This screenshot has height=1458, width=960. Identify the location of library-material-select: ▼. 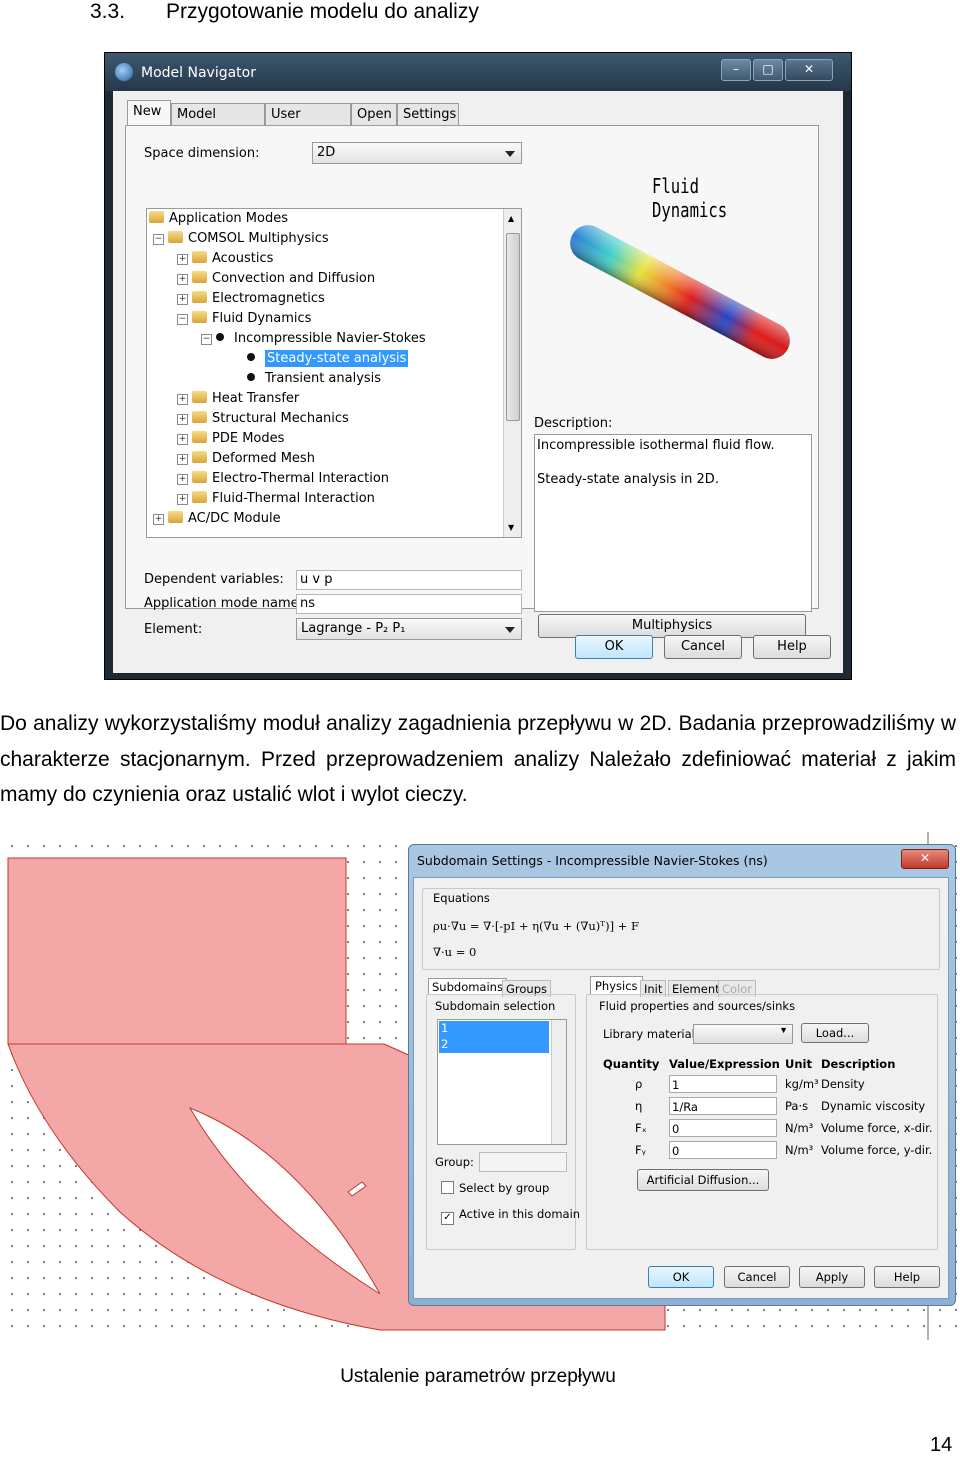
(743, 1034).